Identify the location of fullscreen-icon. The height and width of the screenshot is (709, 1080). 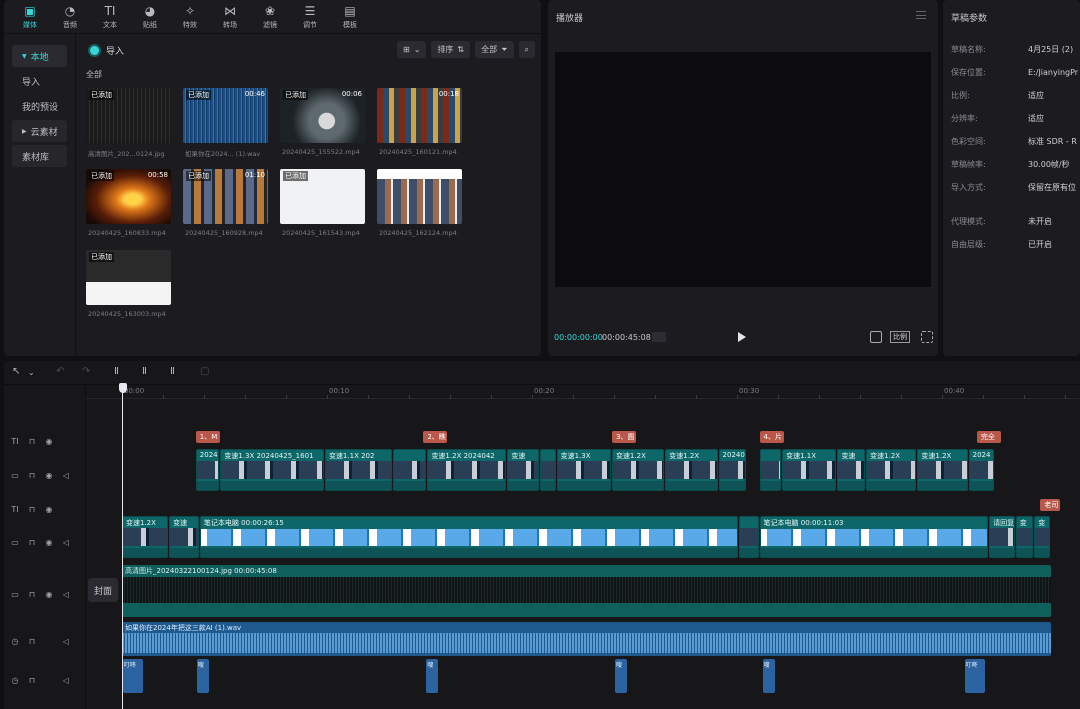
(927, 337).